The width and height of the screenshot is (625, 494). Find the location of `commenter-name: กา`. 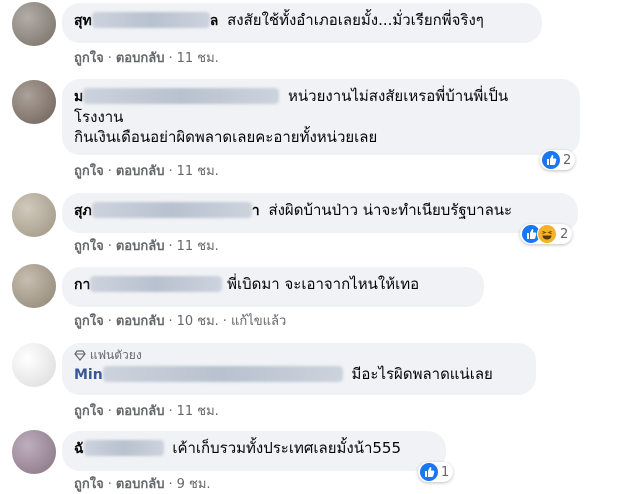

commenter-name: กา is located at coordinates (148, 284).